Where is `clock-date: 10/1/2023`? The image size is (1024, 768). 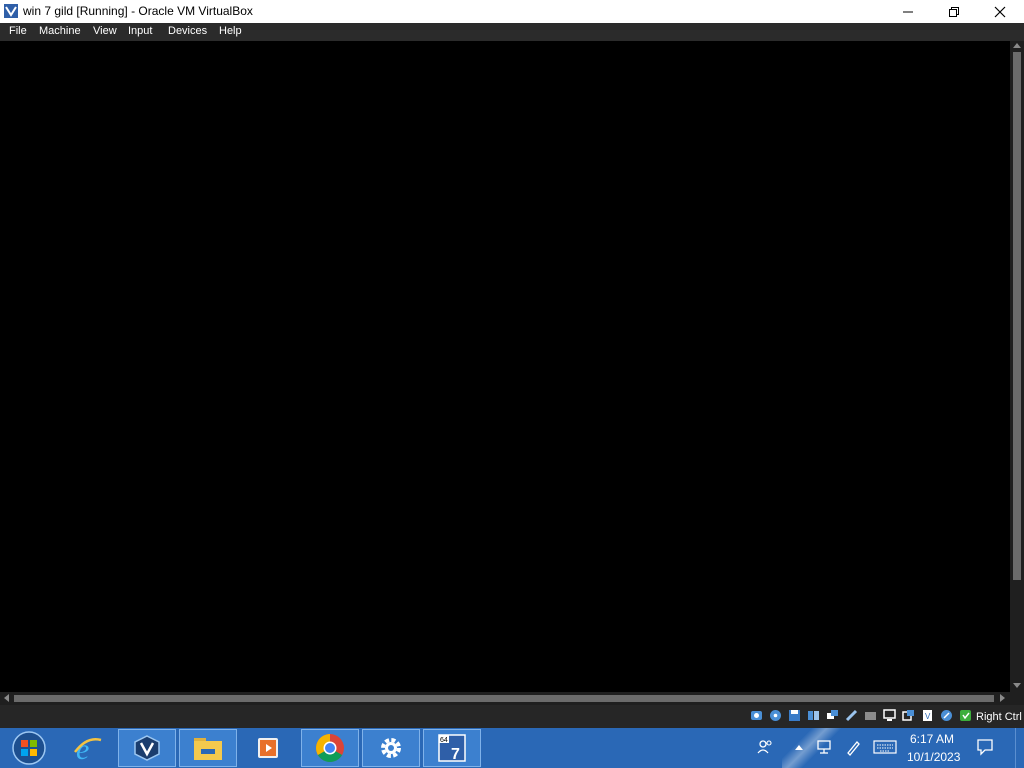 clock-date: 10/1/2023 is located at coordinates (933, 757).